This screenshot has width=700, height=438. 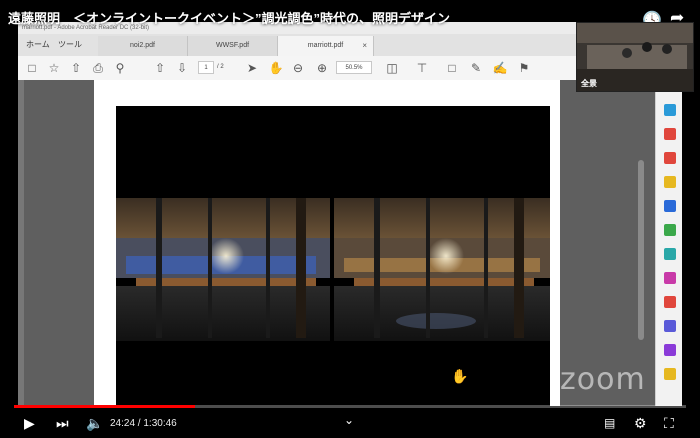 I want to click on organize-pages-icon, so click(x=670, y=230).